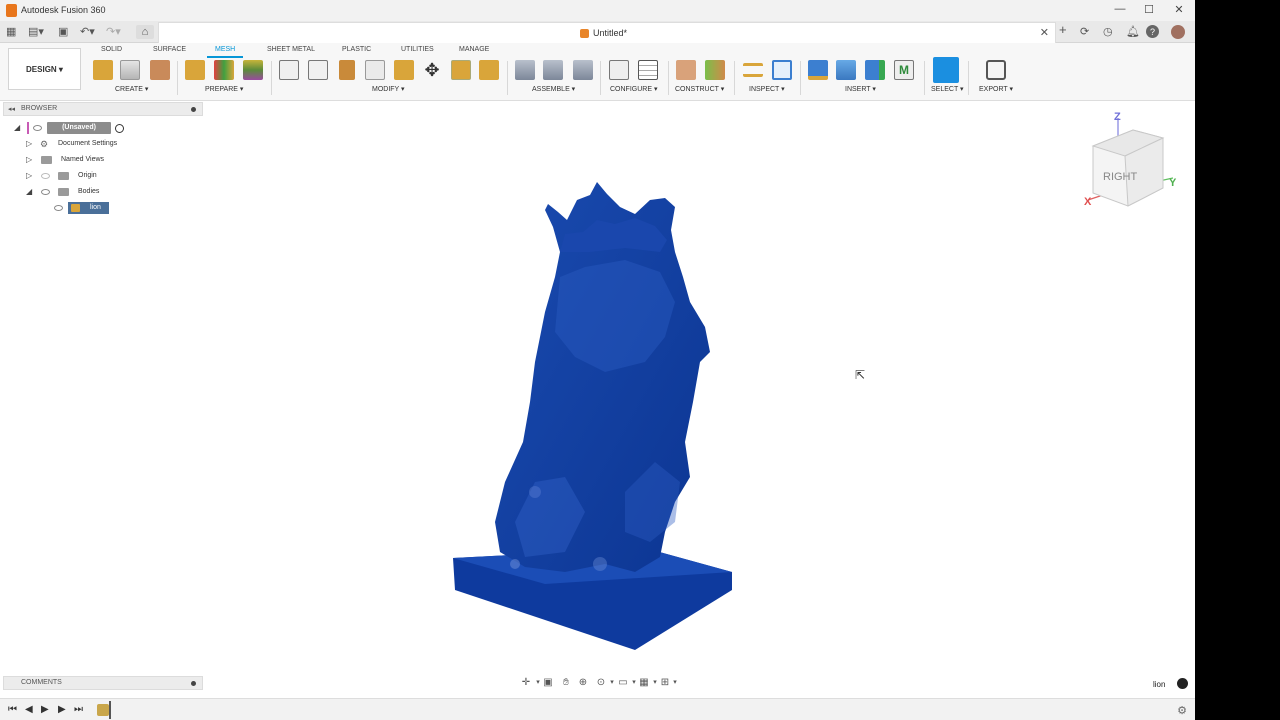  Describe the element at coordinates (1179, 10) in the screenshot. I see `close-window-button: ✕` at that location.